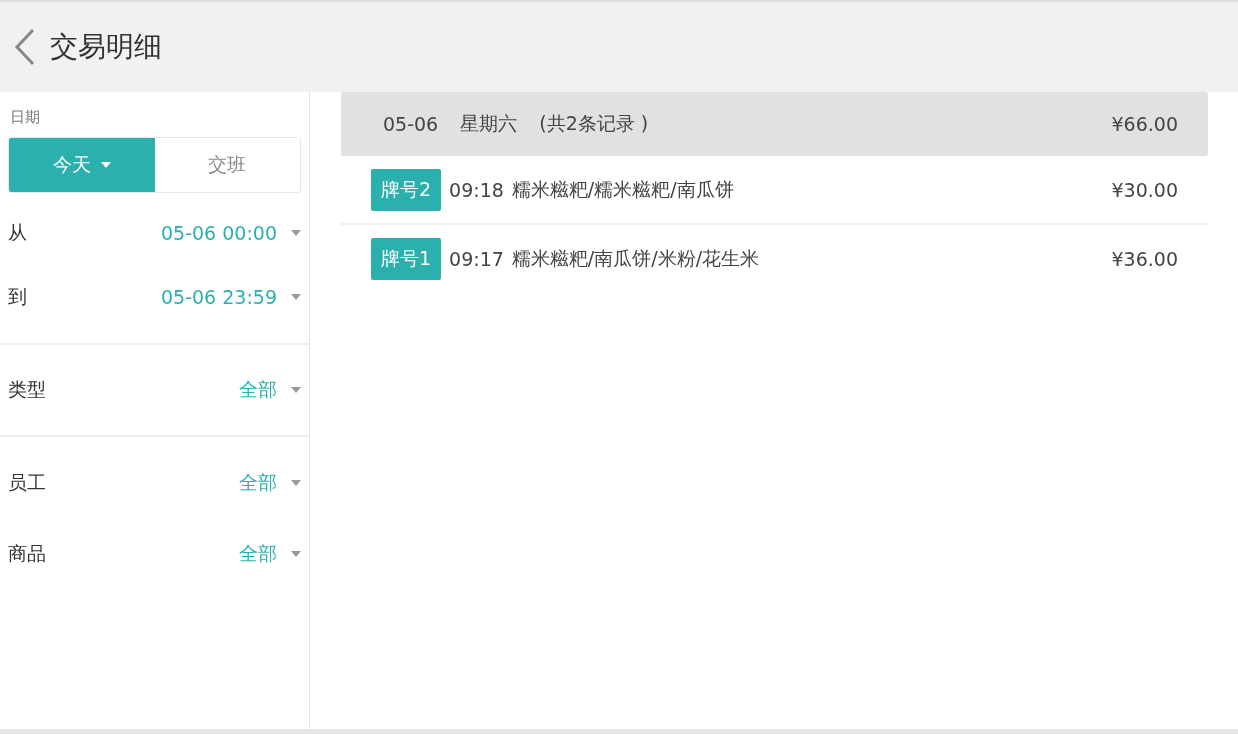 Image resolution: width=1238 pixels, height=734 pixels. I want to click on filter-dropdown: 05-06 00:00, so click(231, 233).